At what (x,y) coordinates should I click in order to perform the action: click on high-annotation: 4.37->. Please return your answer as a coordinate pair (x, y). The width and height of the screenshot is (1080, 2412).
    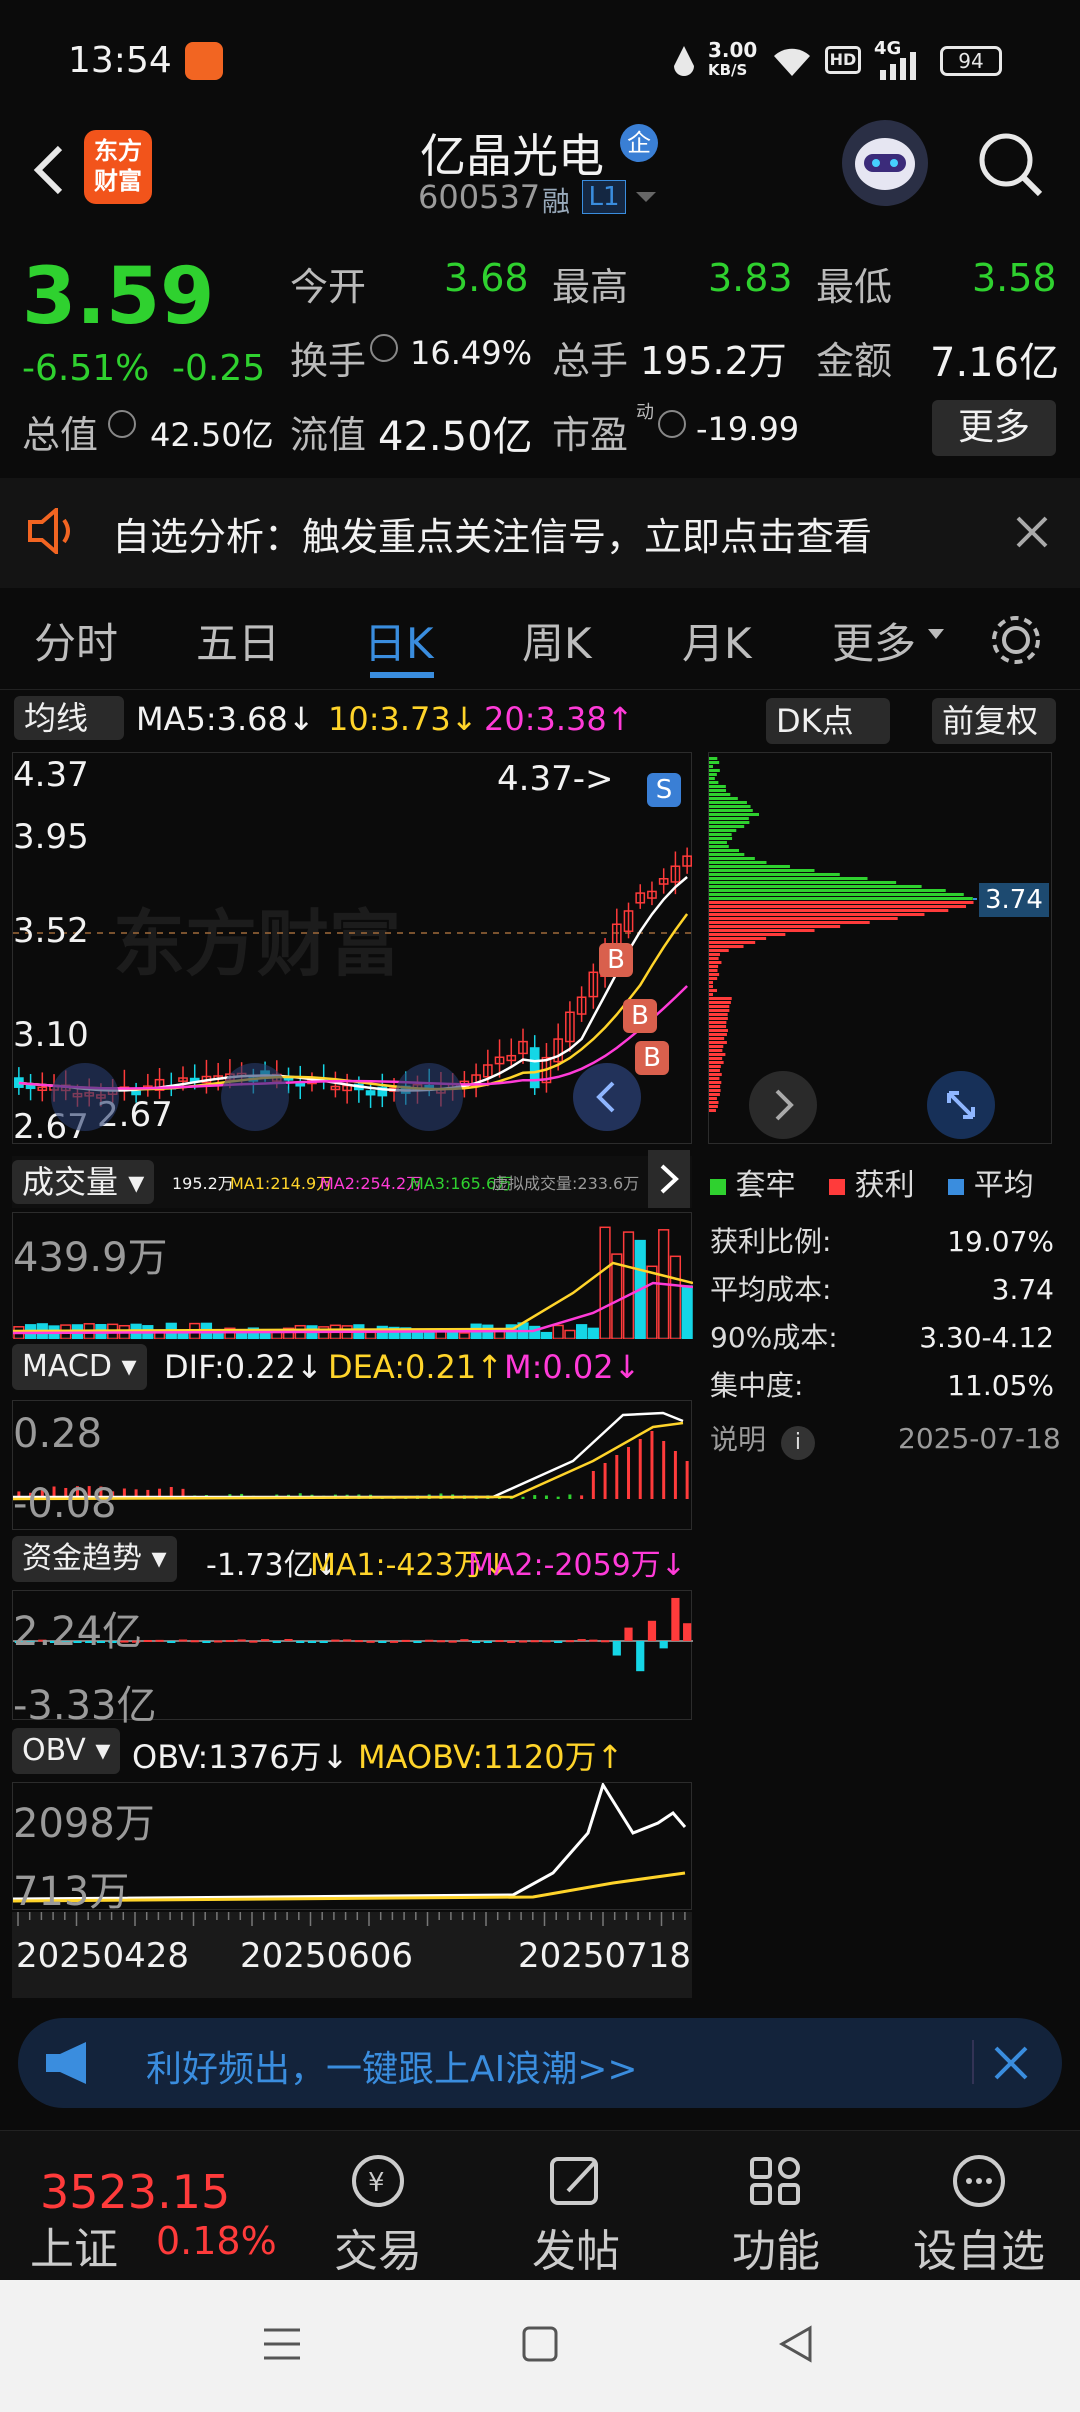
    Looking at the image, I should click on (555, 779).